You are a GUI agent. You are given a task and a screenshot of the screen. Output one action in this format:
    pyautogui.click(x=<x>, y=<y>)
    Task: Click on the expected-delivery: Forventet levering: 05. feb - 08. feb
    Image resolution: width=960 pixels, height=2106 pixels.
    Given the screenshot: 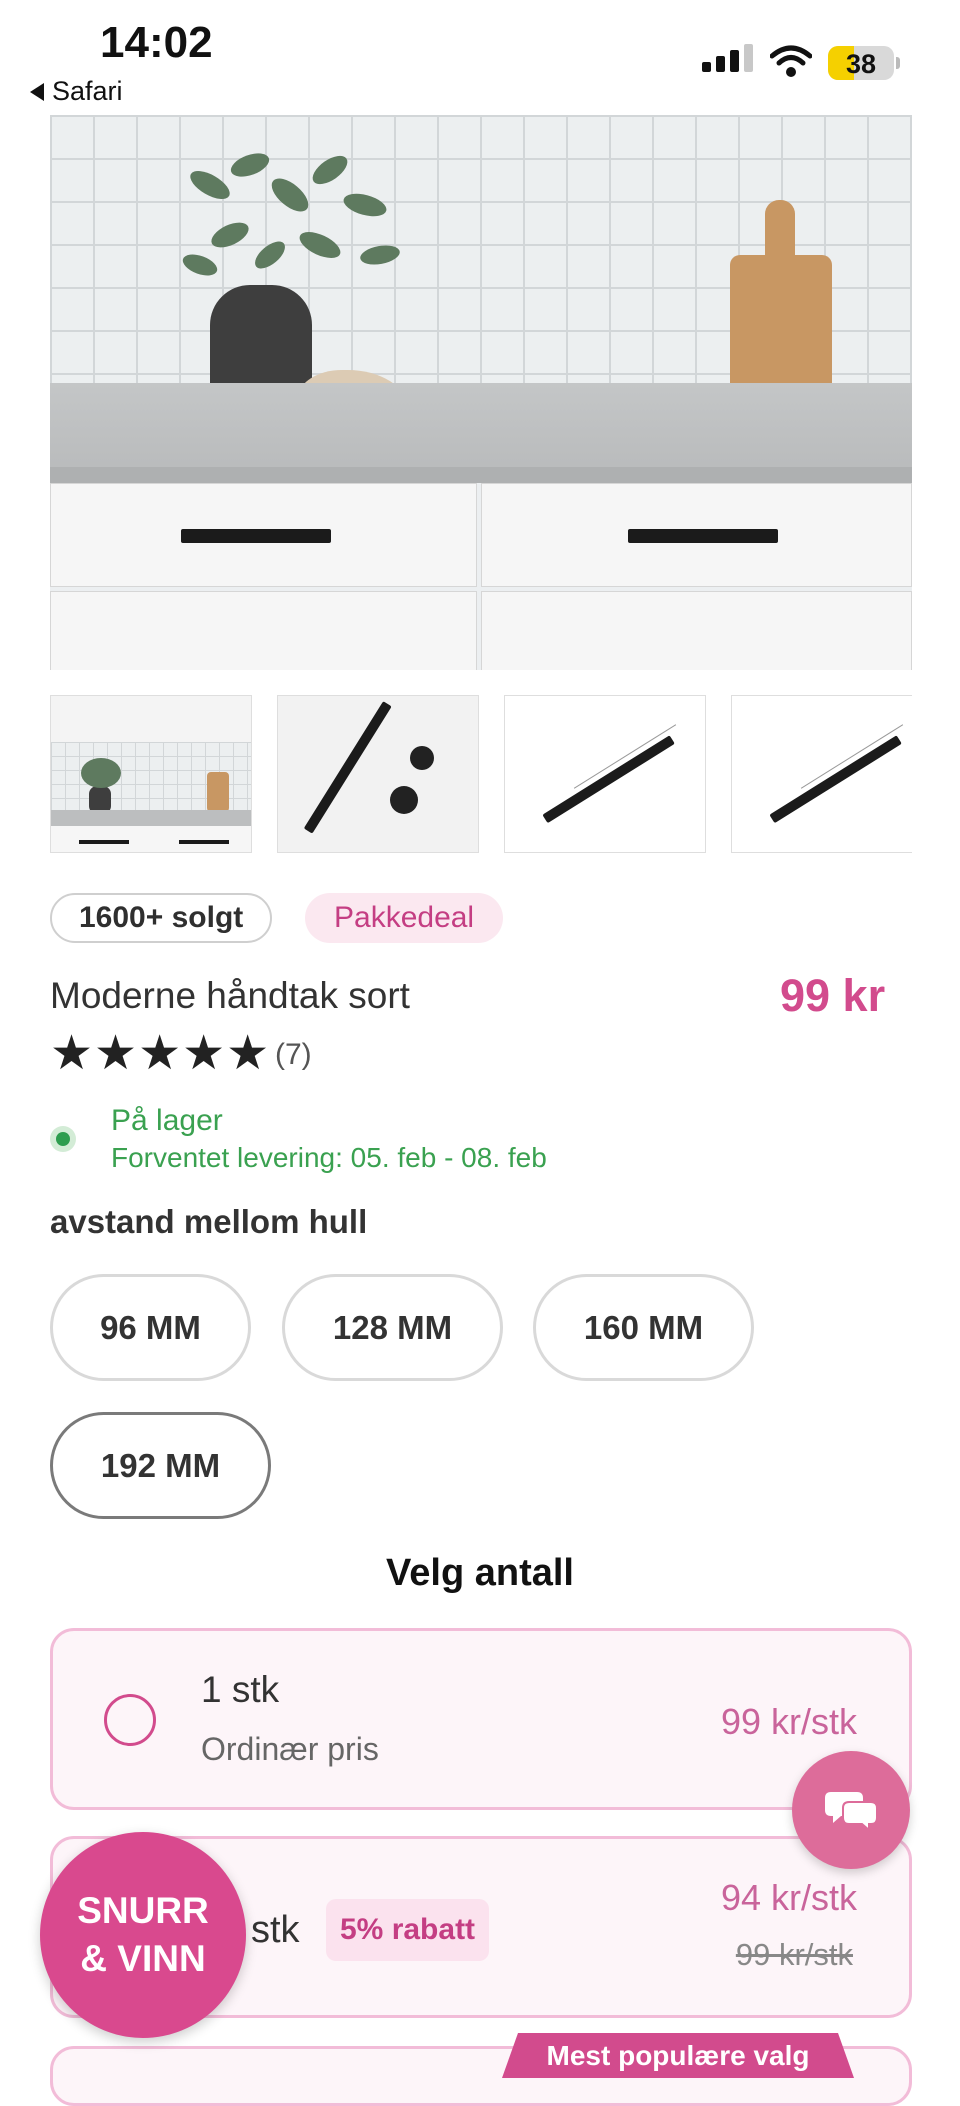 What is the action you would take?
    pyautogui.click(x=329, y=1157)
    